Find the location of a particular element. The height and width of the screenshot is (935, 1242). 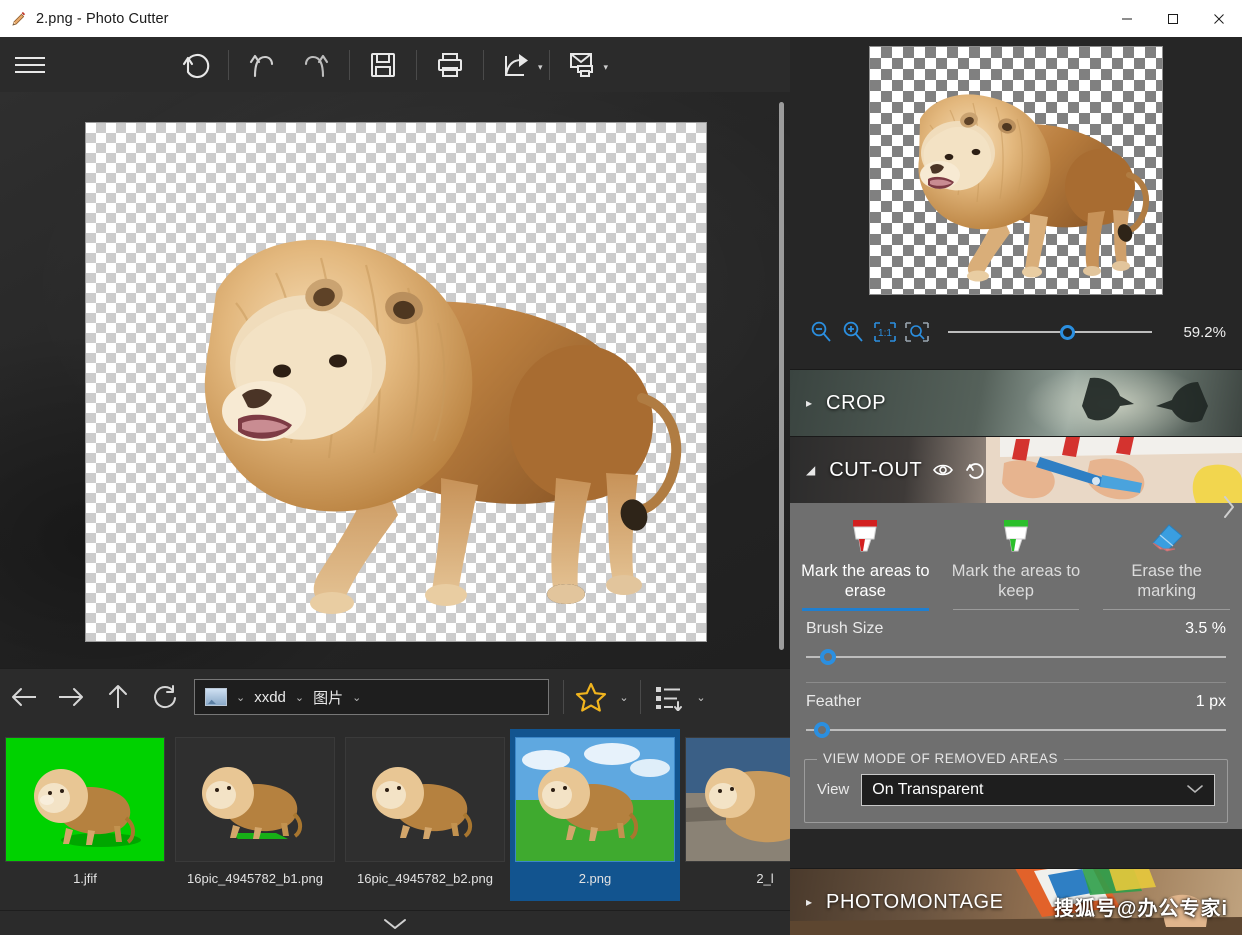

feather-slider is located at coordinates (1016, 730).